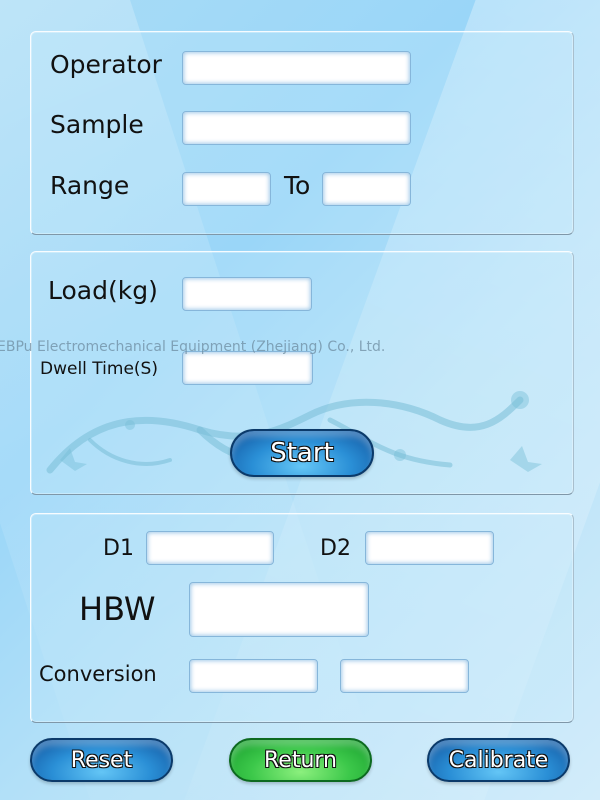 This screenshot has width=600, height=800. What do you see at coordinates (366, 189) in the screenshot?
I see `range-to-input` at bounding box center [366, 189].